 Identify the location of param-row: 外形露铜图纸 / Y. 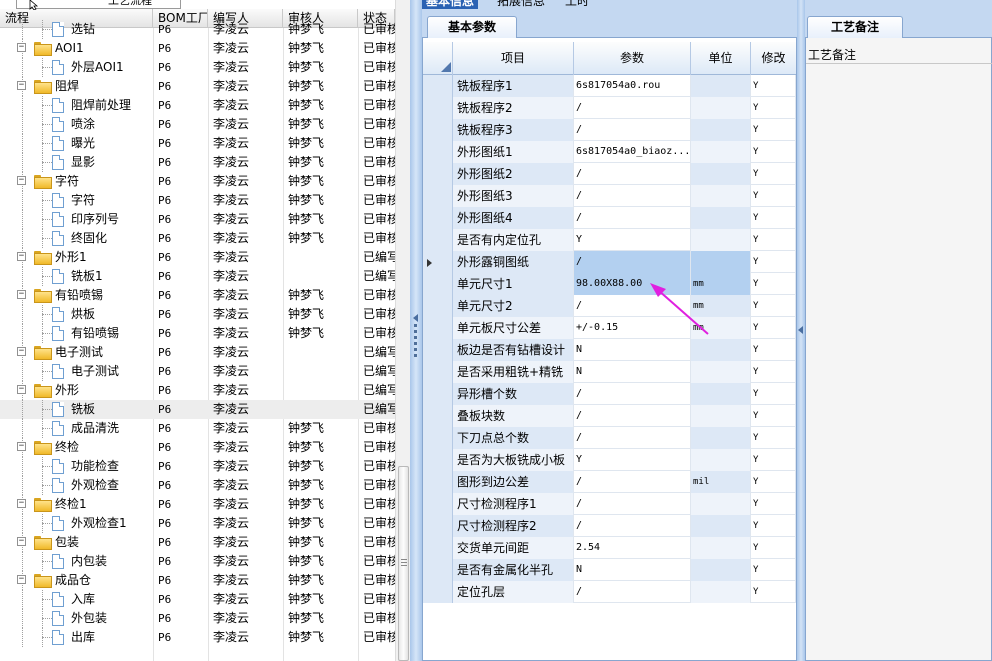
(609, 262).